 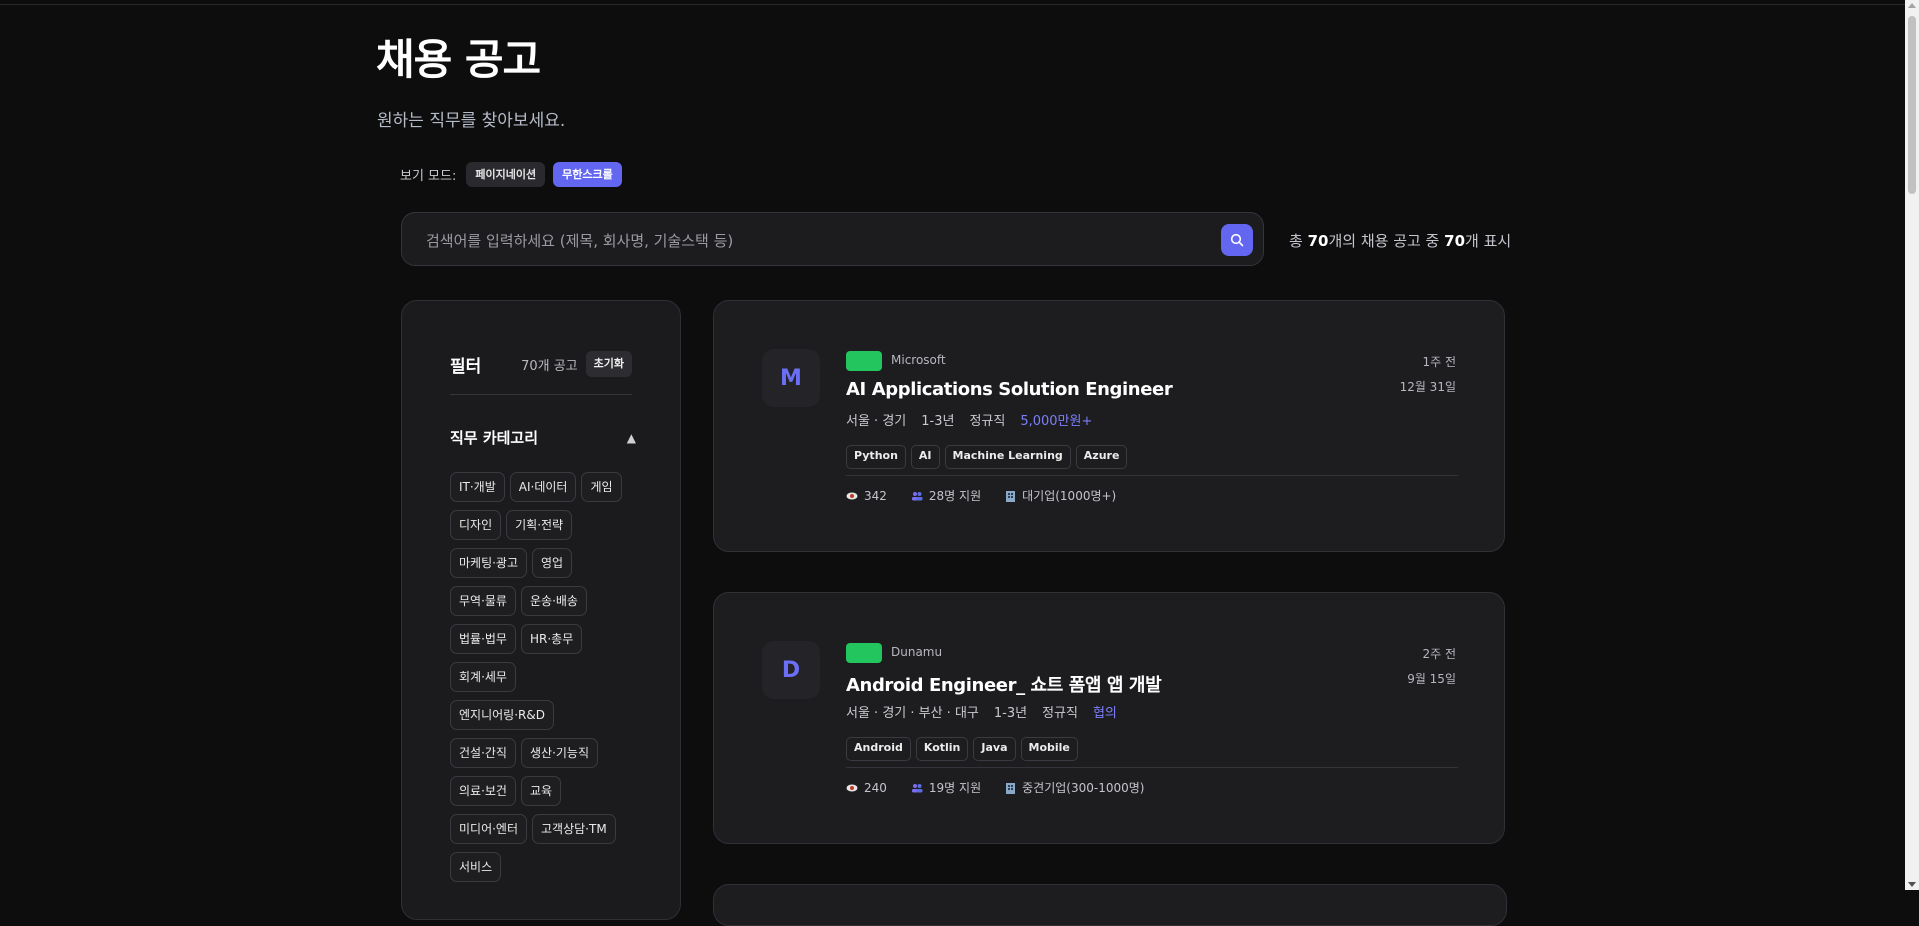 What do you see at coordinates (471, 121) in the screenshot?
I see `page-subtitle: 원하는 직무를 찾아보세요.` at bounding box center [471, 121].